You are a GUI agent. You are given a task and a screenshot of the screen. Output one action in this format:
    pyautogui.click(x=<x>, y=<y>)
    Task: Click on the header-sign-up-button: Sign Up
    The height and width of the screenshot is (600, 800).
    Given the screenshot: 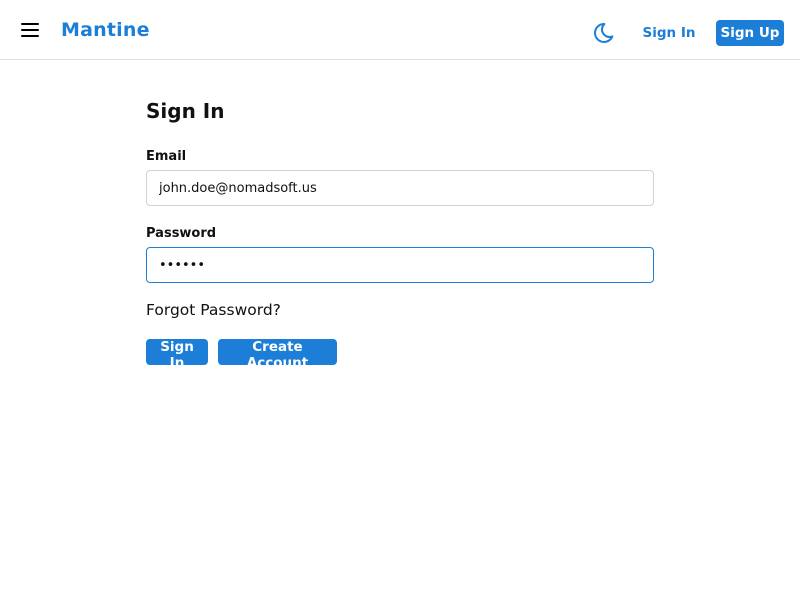 What is the action you would take?
    pyautogui.click(x=750, y=33)
    